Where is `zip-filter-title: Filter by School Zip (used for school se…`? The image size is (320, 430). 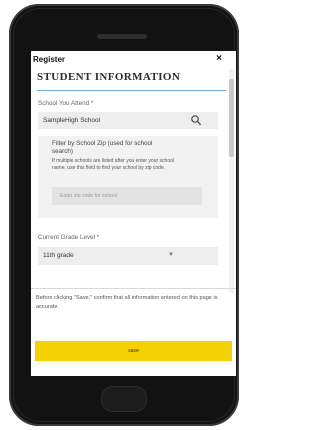 zip-filter-title: Filter by School Zip (used for school se… is located at coordinates (102, 147).